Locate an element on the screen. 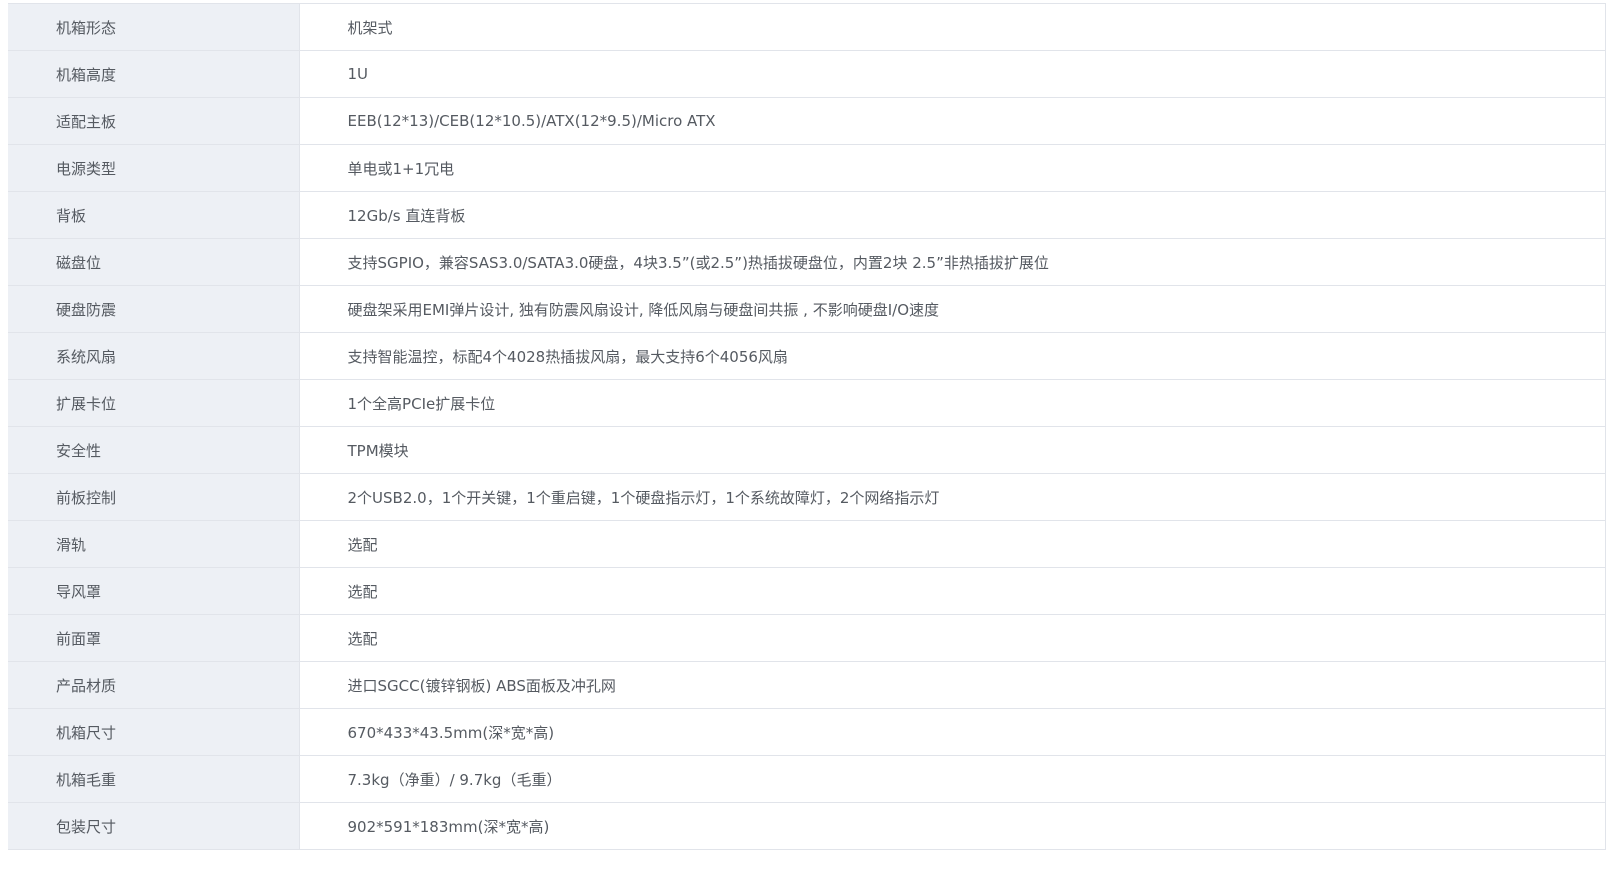 Image resolution: width=1611 pixels, height=877 pixels. table-row: 背板 12Gb/s 直连背板 is located at coordinates (807, 215).